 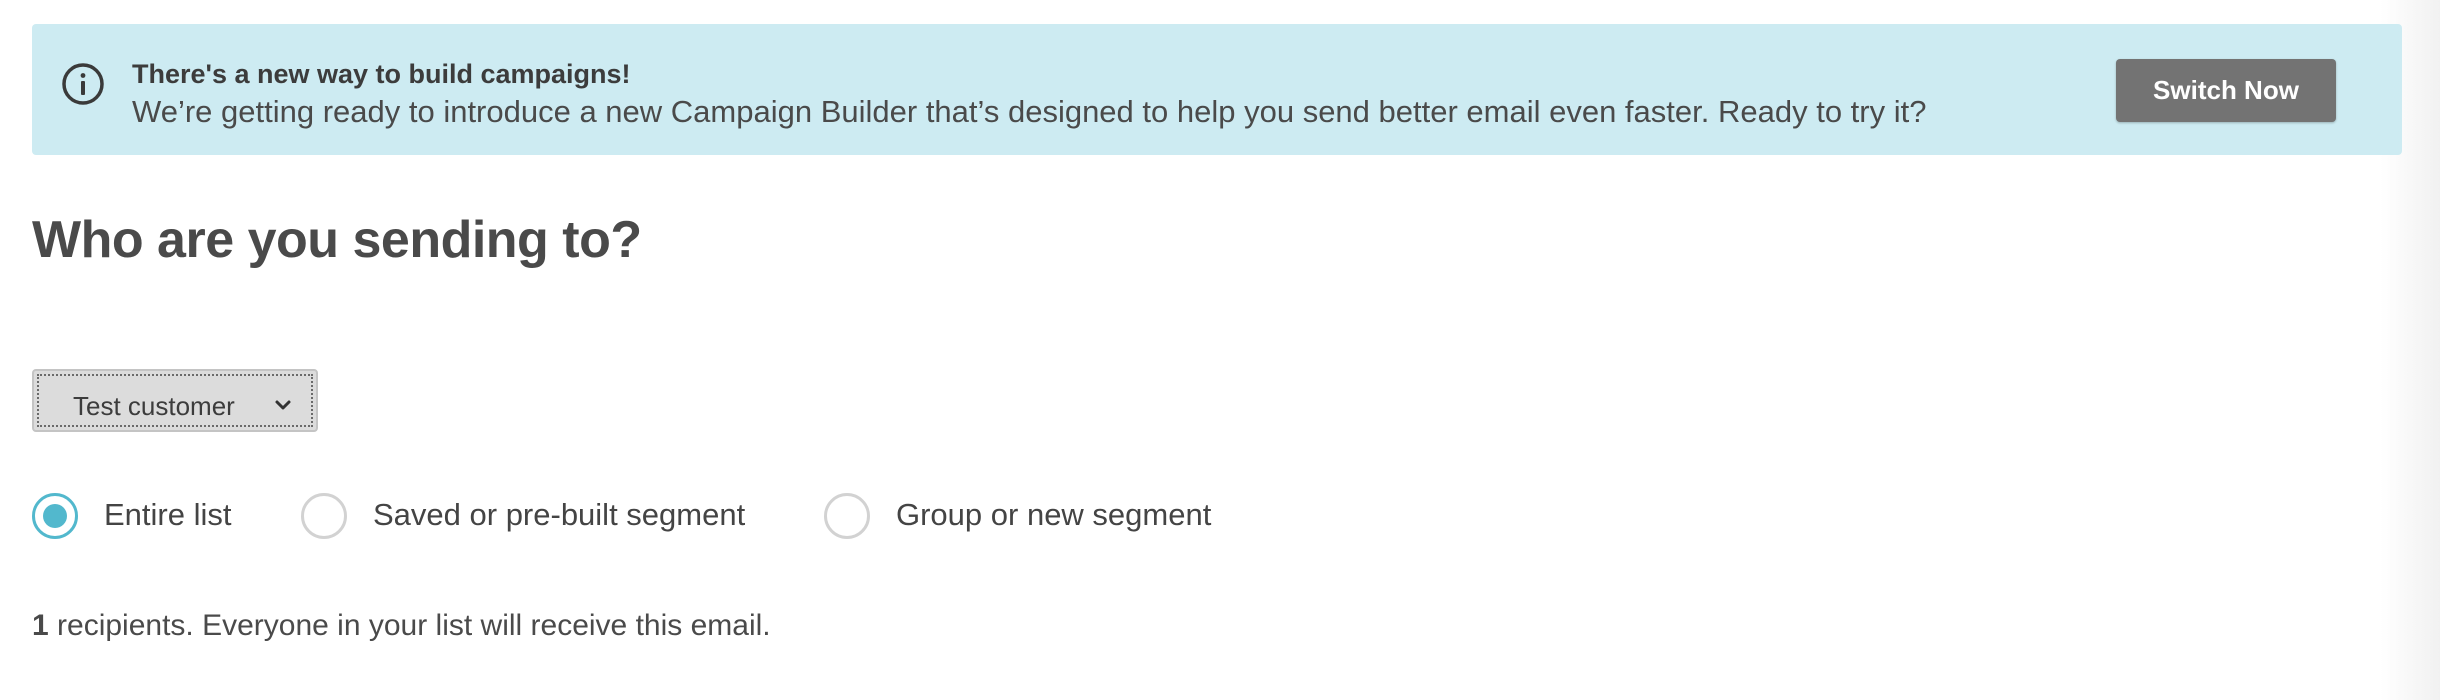 I want to click on radio-label-group-segment: Group or new segment, so click(x=1054, y=514).